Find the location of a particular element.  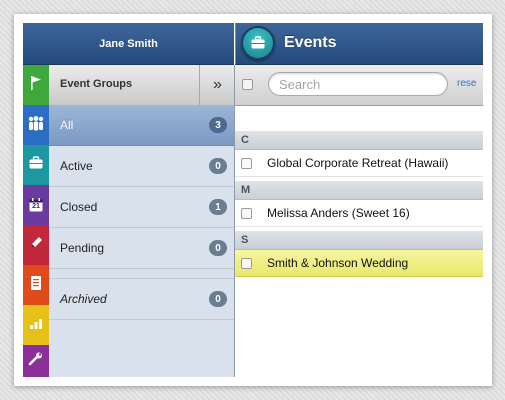

tab-people is located at coordinates (36, 125).